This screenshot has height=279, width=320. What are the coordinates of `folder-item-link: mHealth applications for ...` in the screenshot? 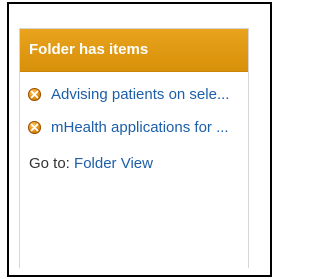 It's located at (140, 127).